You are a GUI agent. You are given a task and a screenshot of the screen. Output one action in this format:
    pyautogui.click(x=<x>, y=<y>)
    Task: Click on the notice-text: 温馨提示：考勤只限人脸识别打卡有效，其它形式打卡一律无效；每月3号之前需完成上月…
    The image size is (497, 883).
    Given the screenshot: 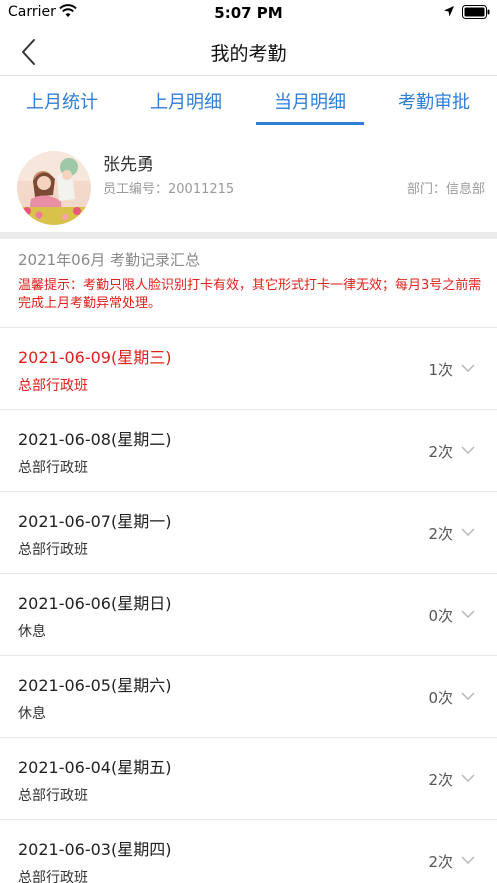 What is the action you would take?
    pyautogui.click(x=250, y=294)
    